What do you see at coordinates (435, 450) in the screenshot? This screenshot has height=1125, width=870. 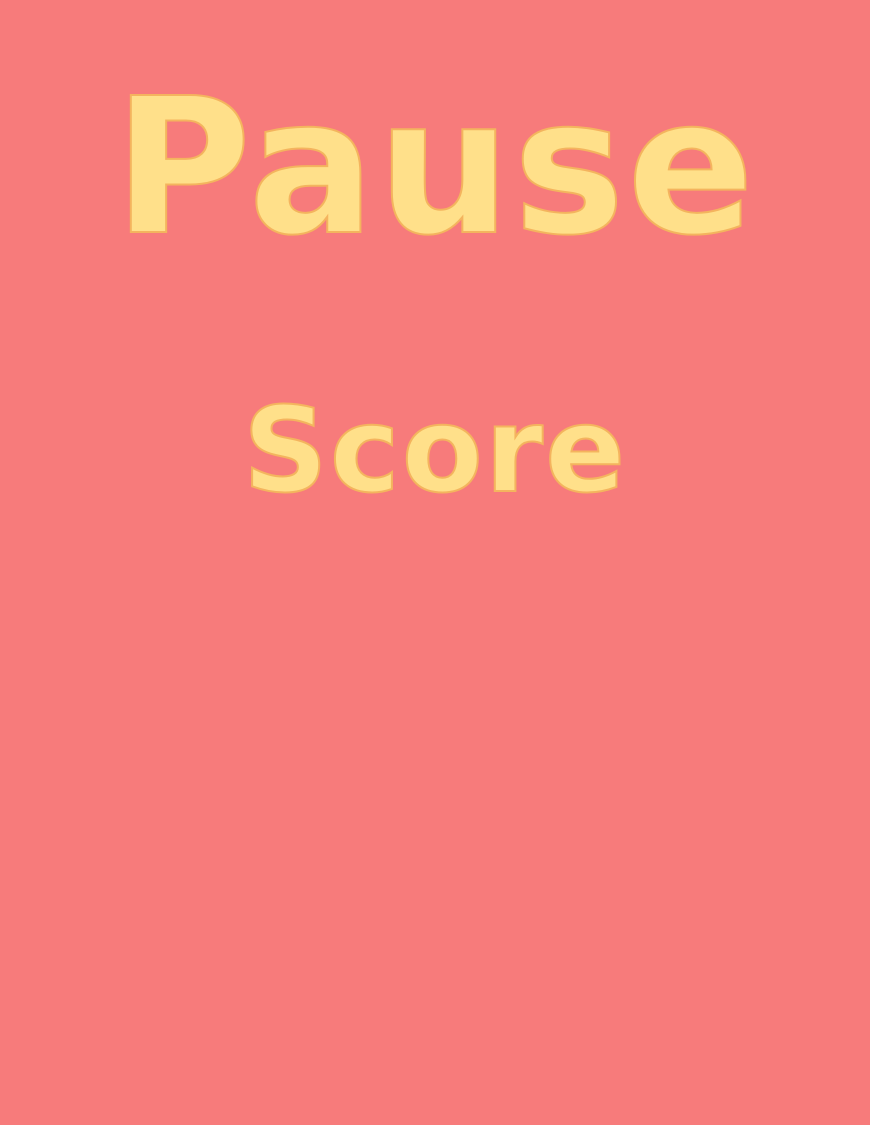 I see `score-label: Score` at bounding box center [435, 450].